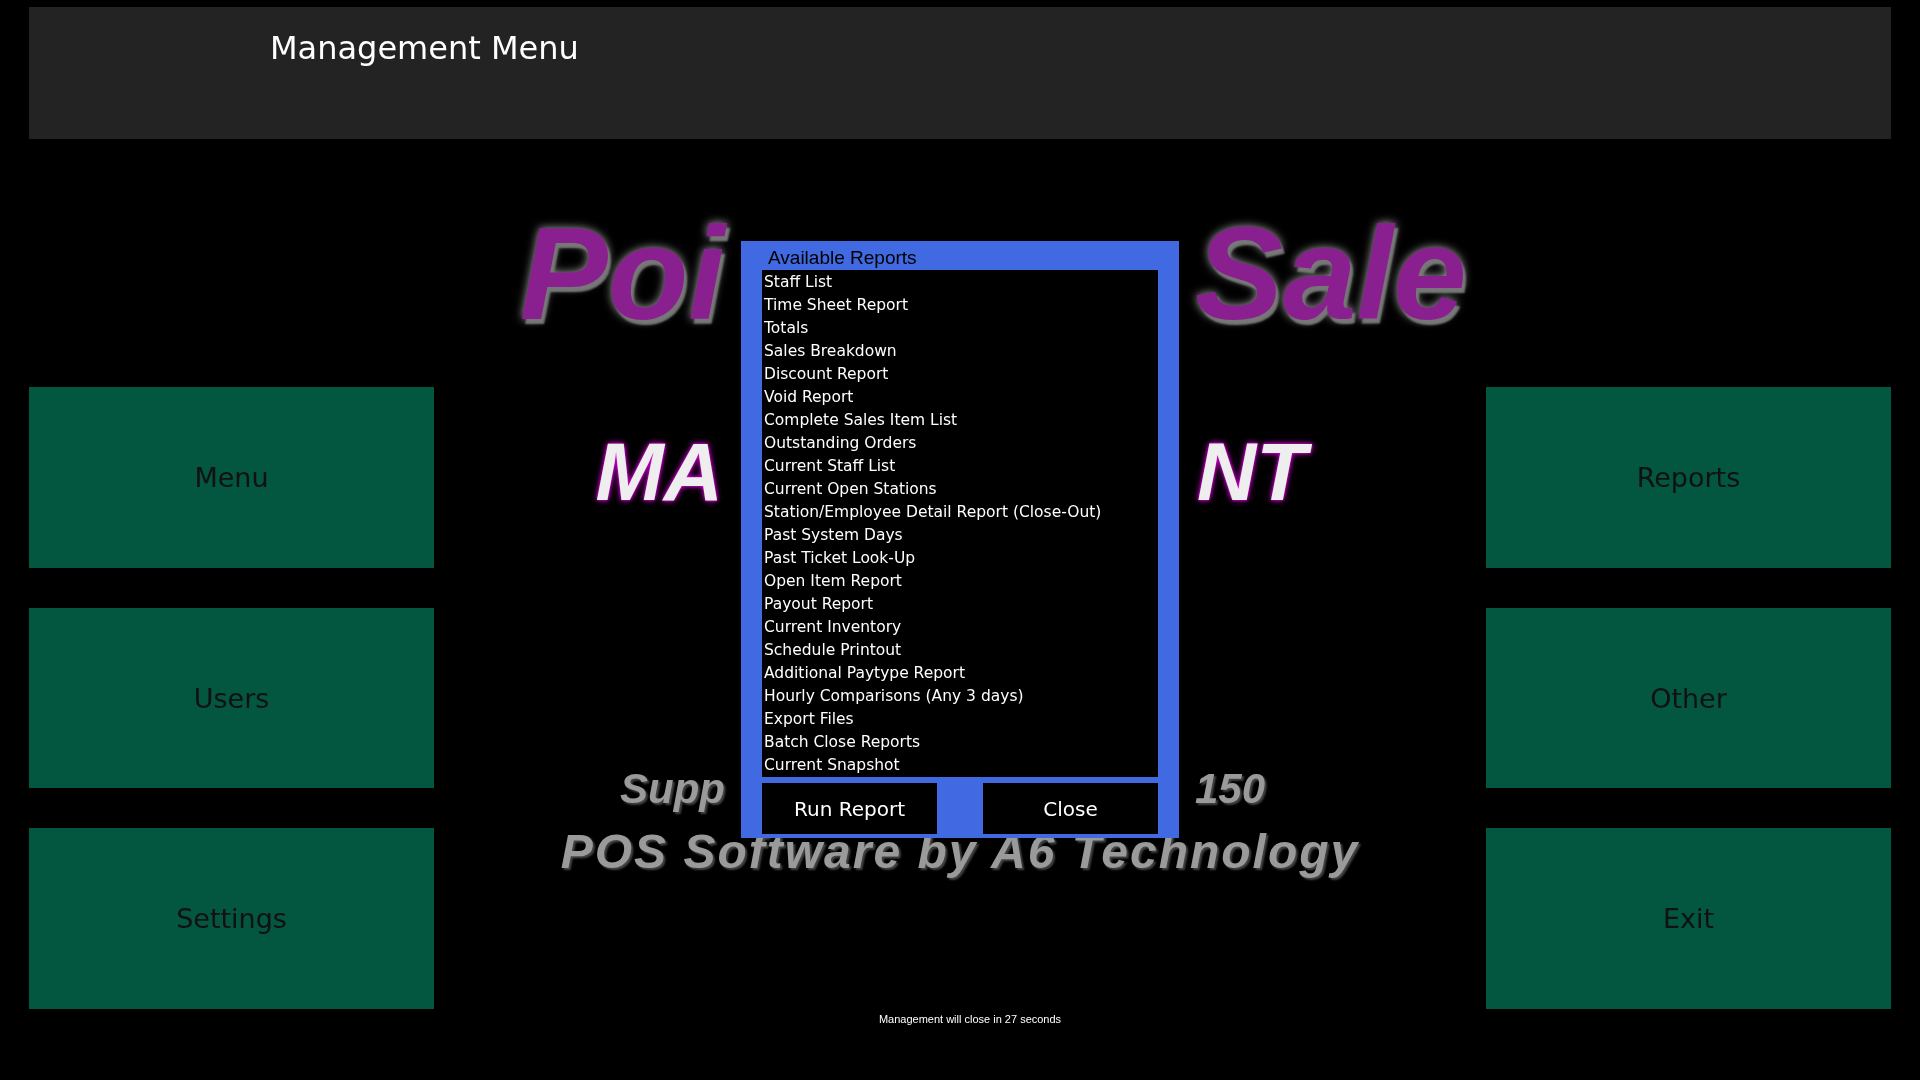 The width and height of the screenshot is (1920, 1080). Describe the element at coordinates (842, 258) in the screenshot. I see `dialog-title: Available Reports` at that location.